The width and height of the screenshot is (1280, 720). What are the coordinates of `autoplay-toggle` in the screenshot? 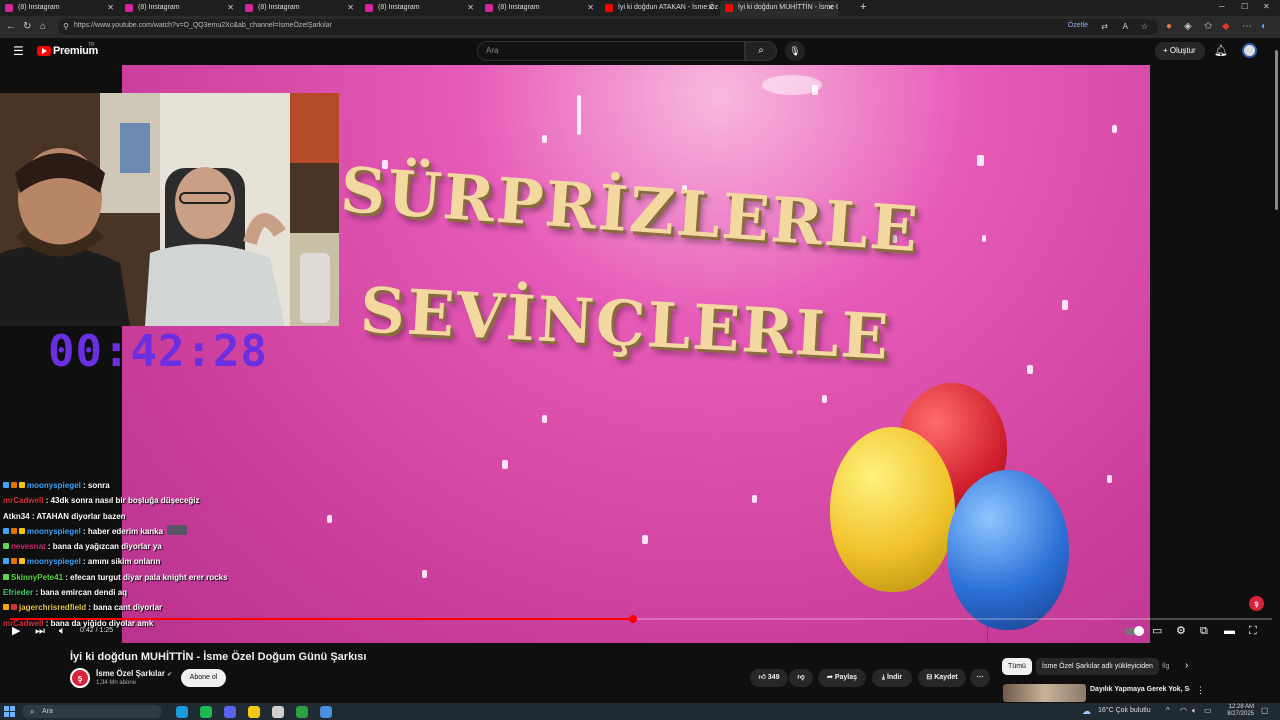 It's located at (1134, 631).